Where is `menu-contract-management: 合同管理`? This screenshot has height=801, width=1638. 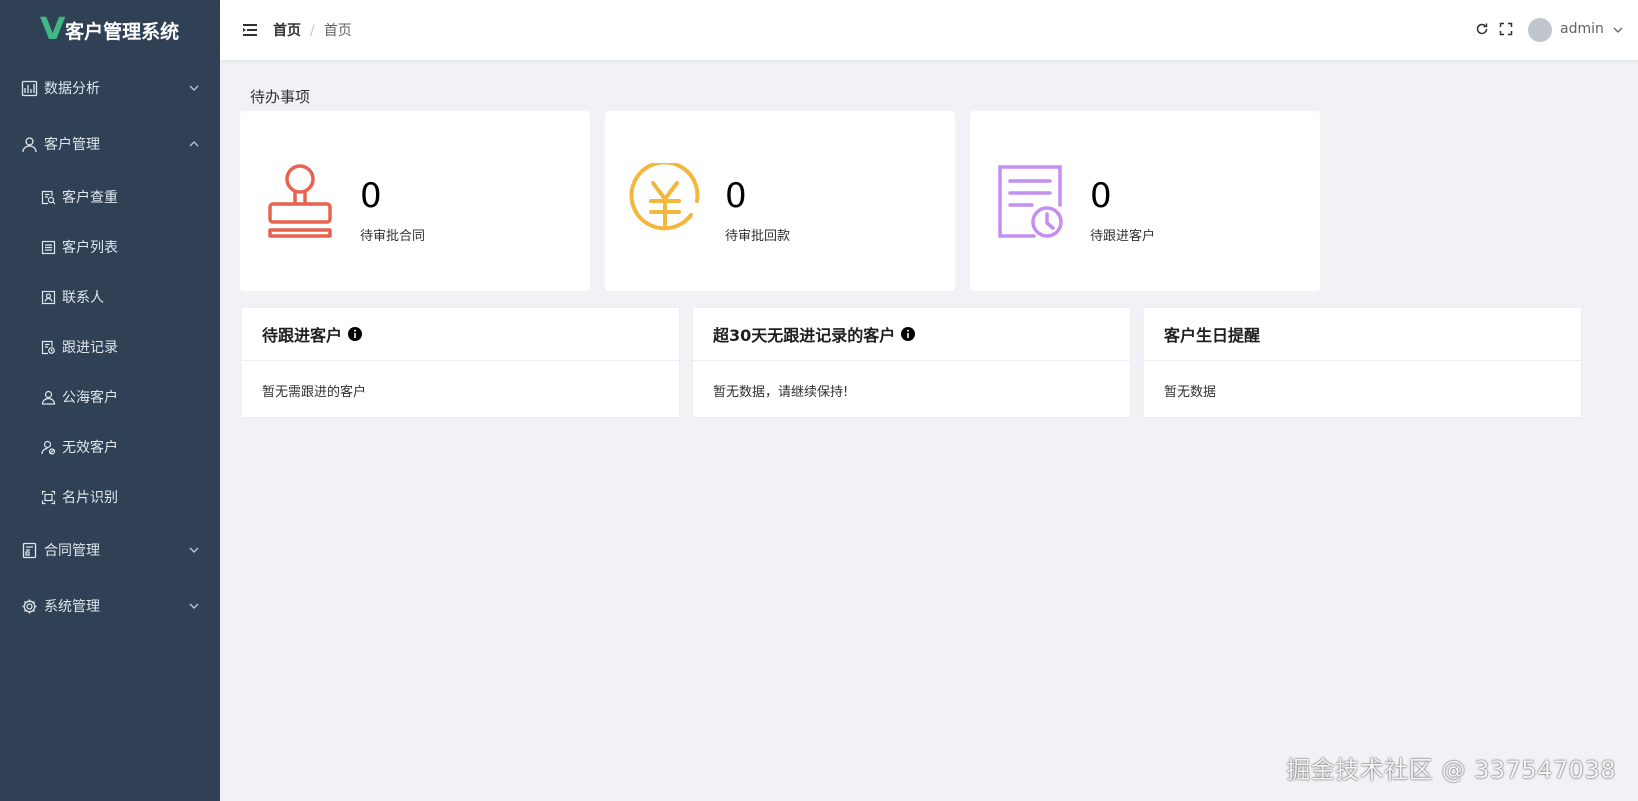
menu-contract-management: 合同管理 is located at coordinates (110, 550).